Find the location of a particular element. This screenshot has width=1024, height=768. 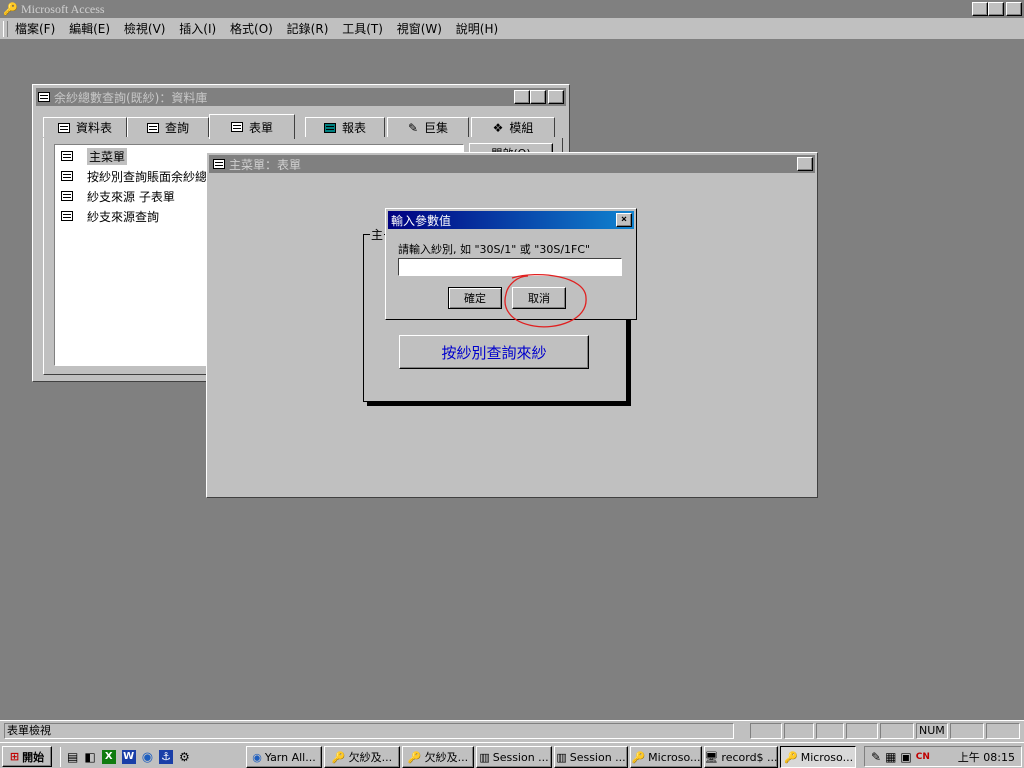

tab-macros: ✎ 巨集 is located at coordinates (428, 127).